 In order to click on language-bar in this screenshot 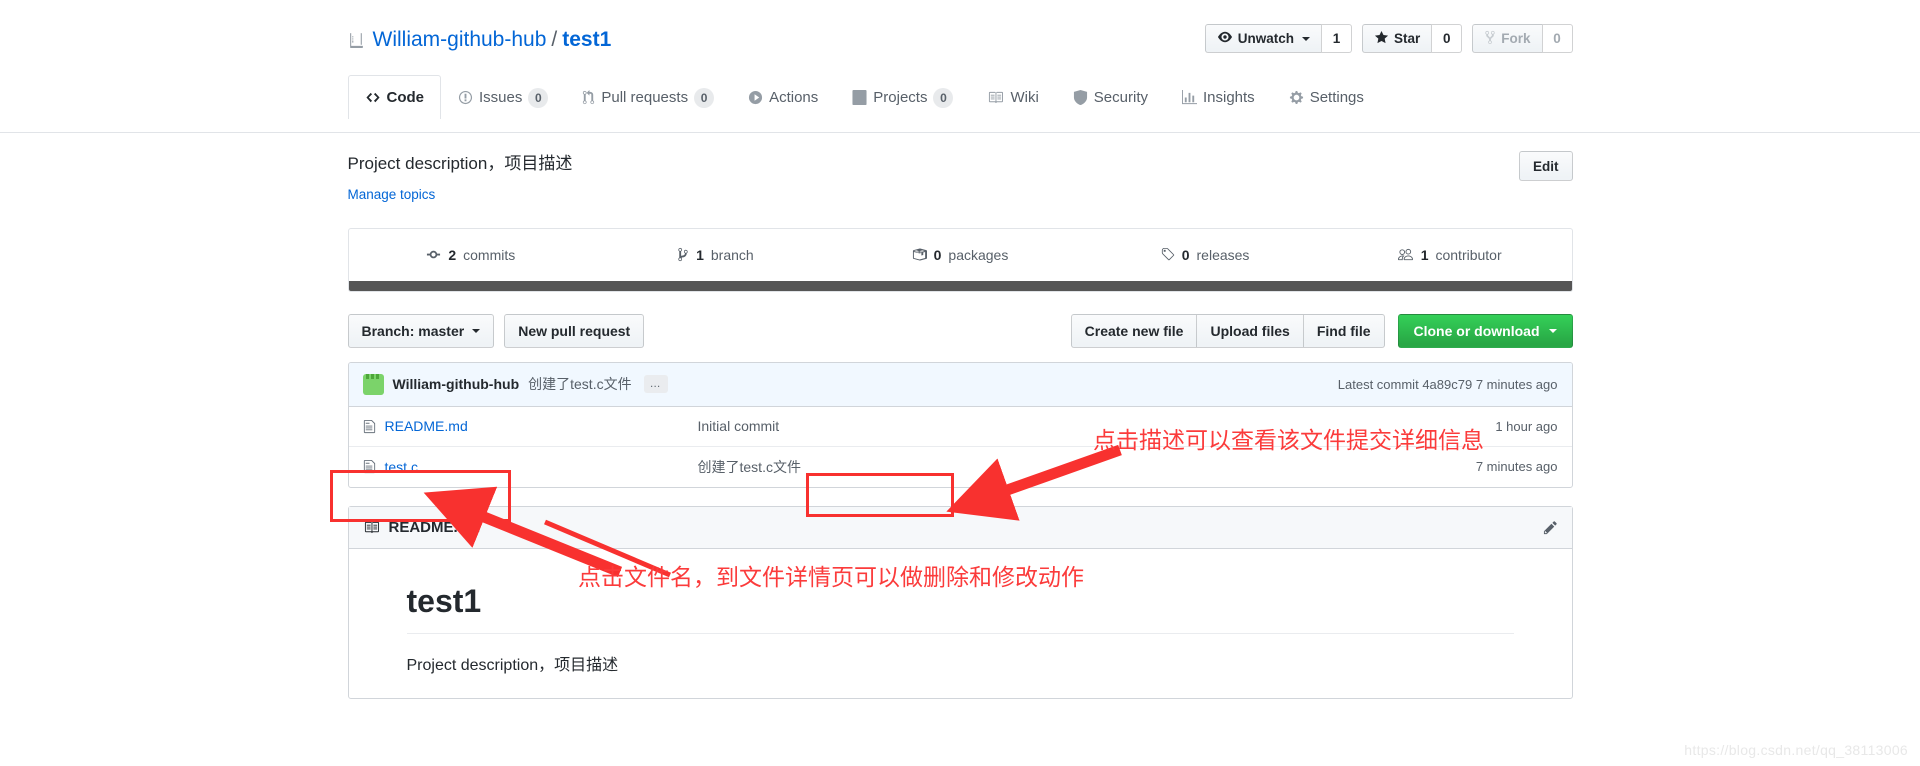, I will do `click(960, 285)`.